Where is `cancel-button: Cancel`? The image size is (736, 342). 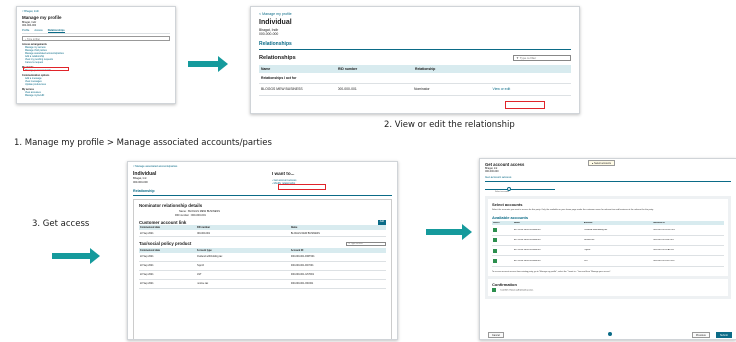
cancel-button: Cancel is located at coordinates (496, 335).